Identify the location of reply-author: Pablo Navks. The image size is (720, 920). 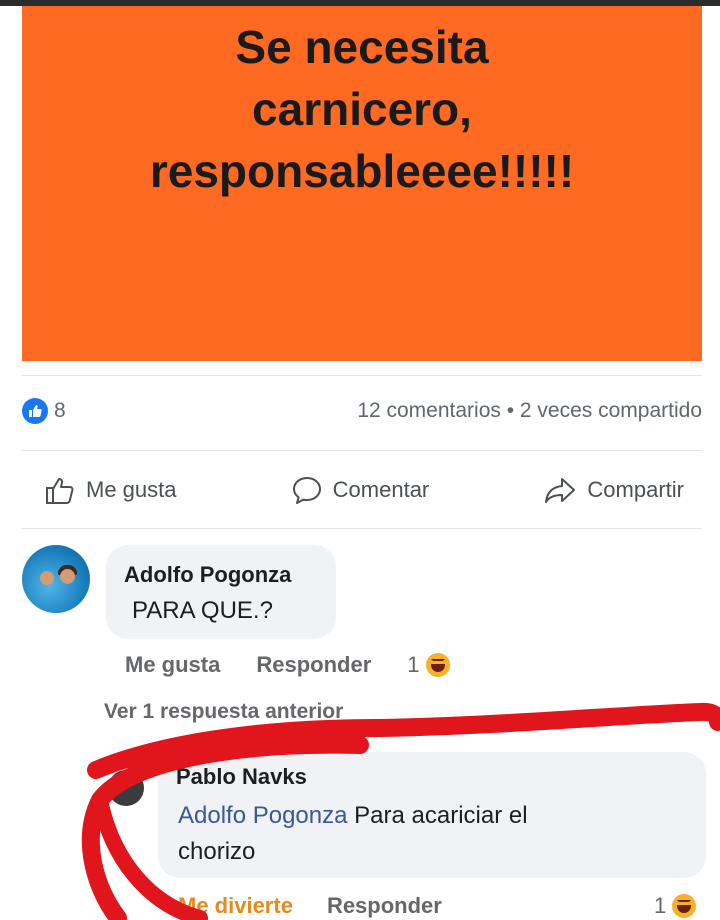
(241, 777).